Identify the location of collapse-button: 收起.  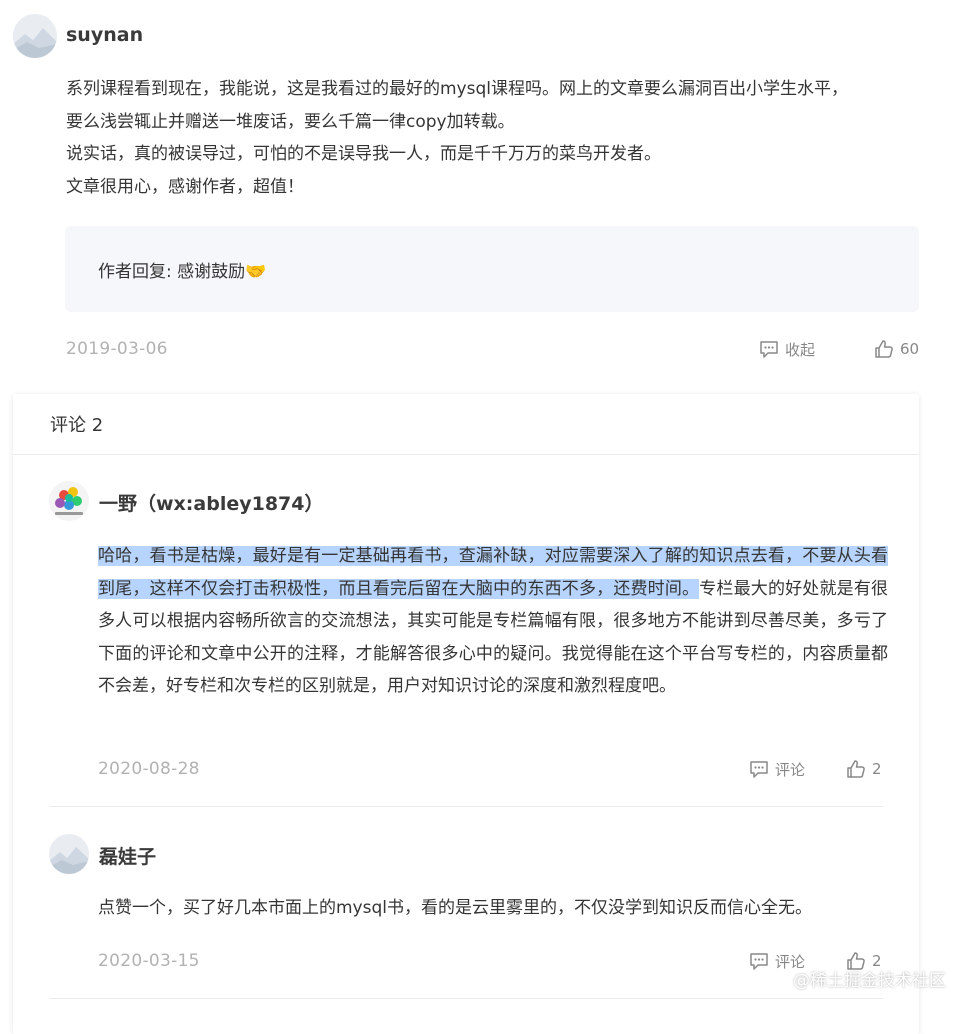
(786, 349).